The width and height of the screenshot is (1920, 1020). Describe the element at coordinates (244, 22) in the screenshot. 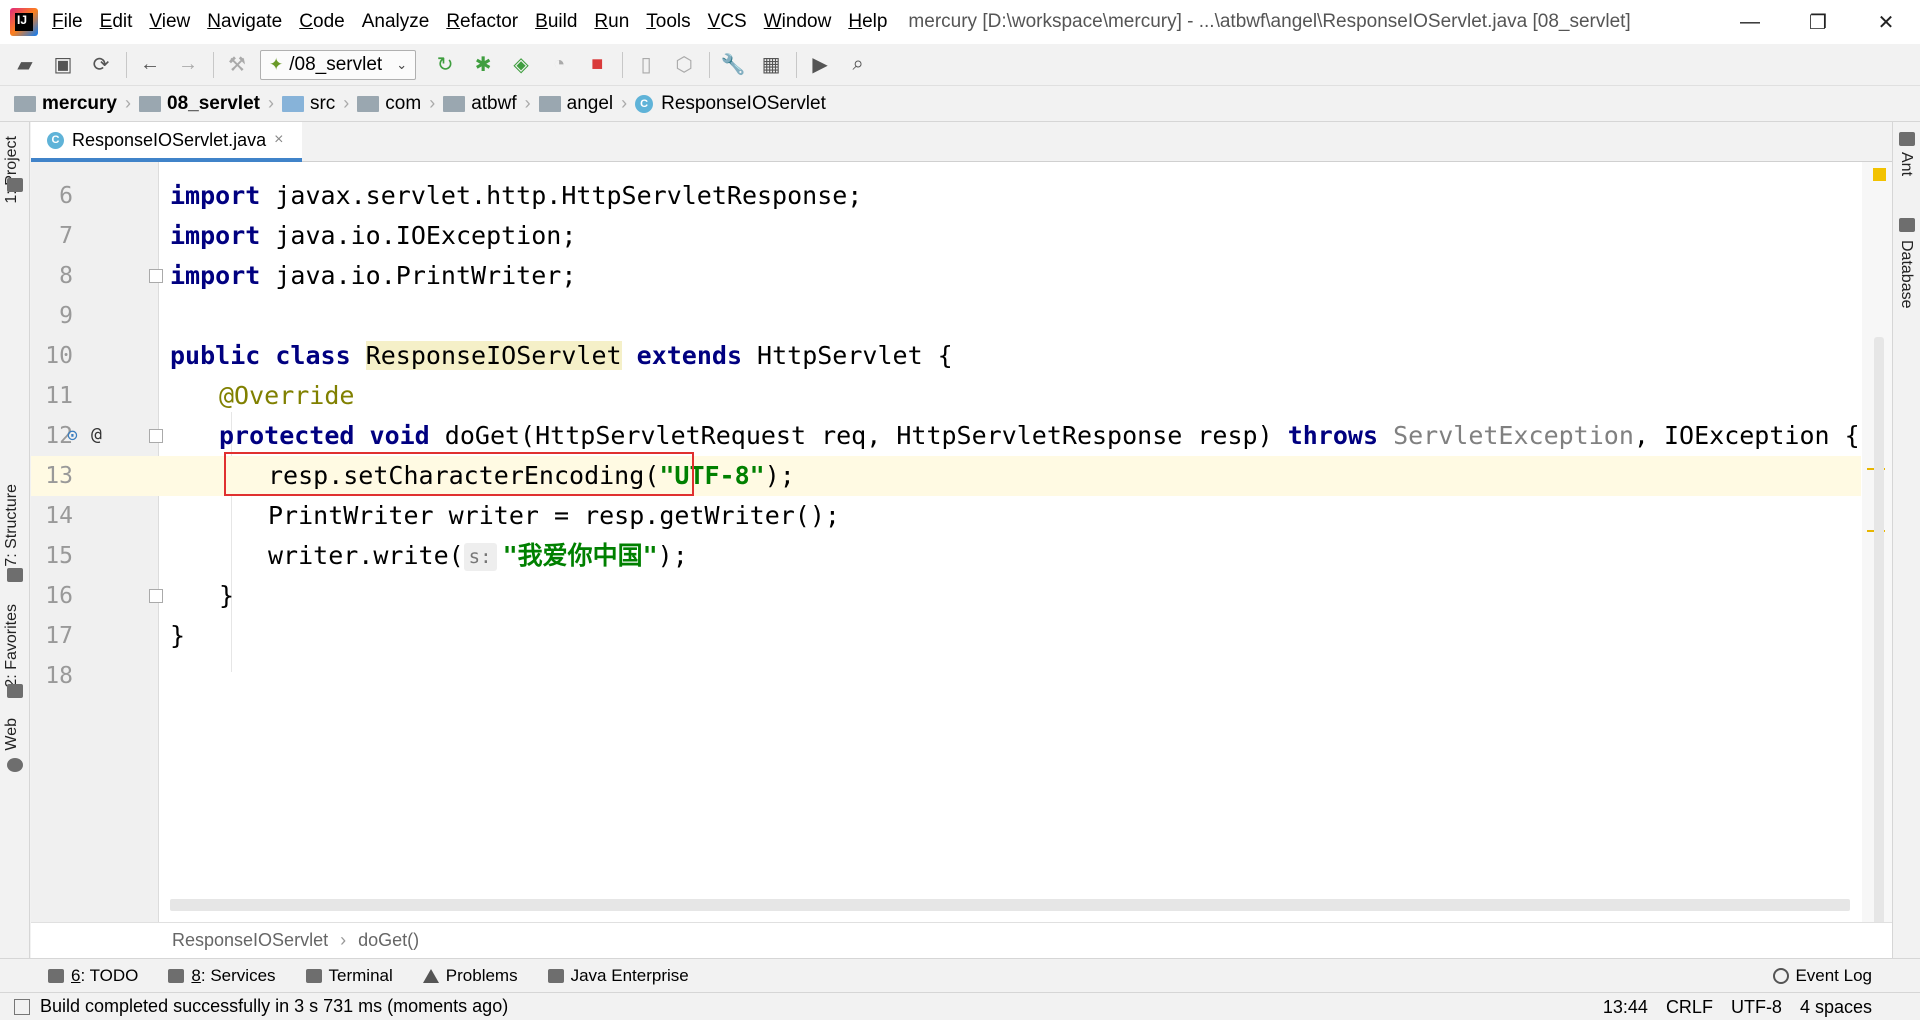

I see `menu-navigate: Navigate` at that location.